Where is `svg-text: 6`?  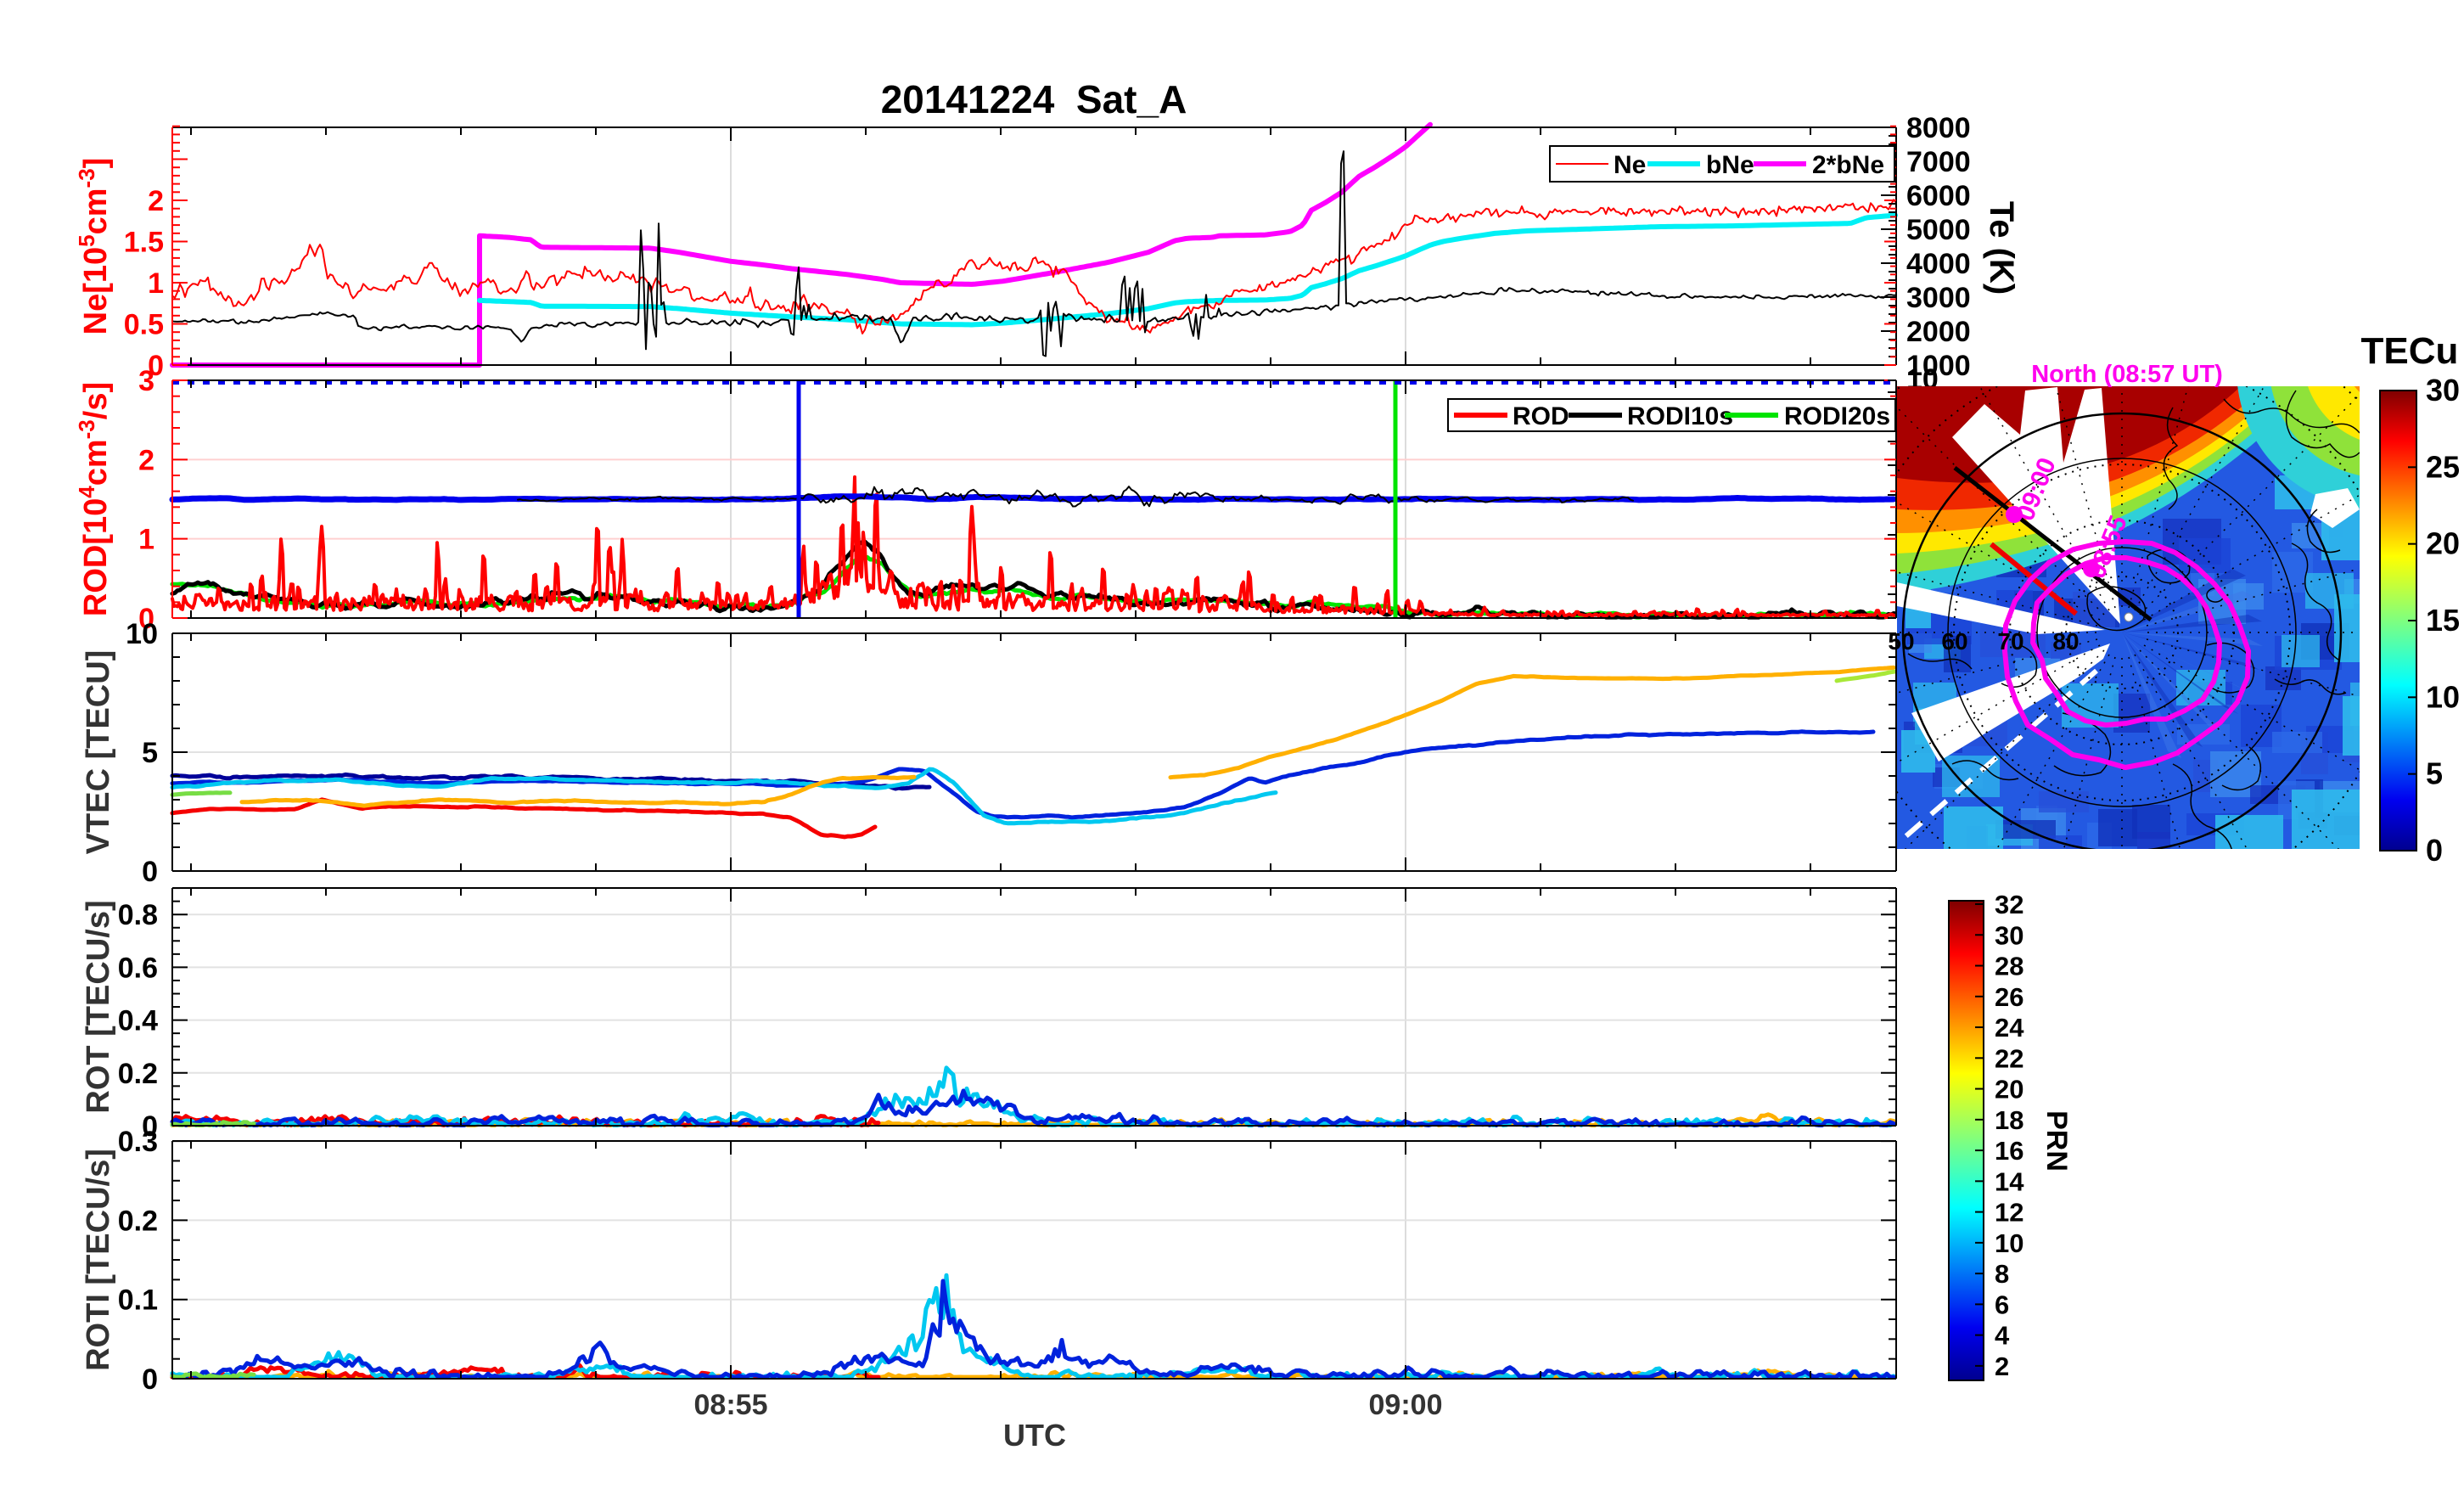 svg-text: 6 is located at coordinates (2002, 1304).